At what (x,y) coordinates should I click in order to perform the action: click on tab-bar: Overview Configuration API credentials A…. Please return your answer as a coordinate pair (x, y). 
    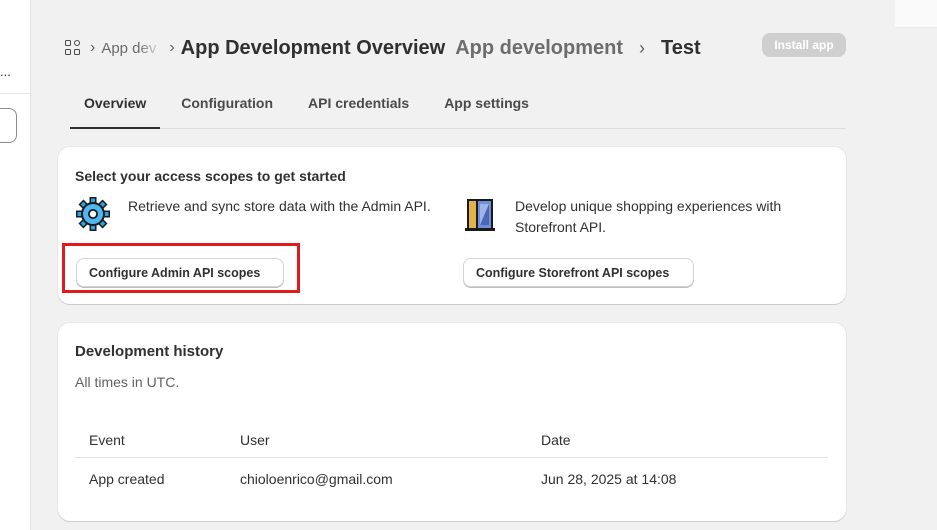
    Looking at the image, I should click on (458, 108).